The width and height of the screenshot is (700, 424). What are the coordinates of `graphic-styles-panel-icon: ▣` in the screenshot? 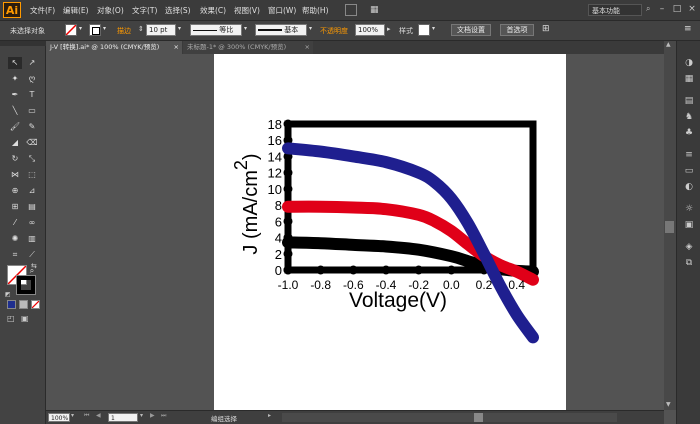 It's located at (689, 225).